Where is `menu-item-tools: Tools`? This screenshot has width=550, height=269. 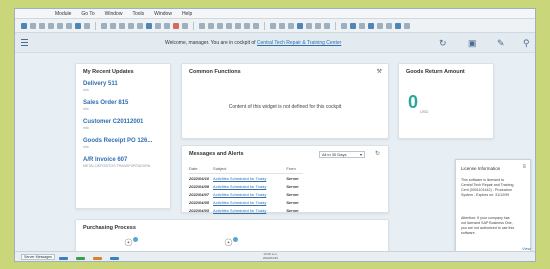
menu-item-tools: Tools is located at coordinates (138, 14).